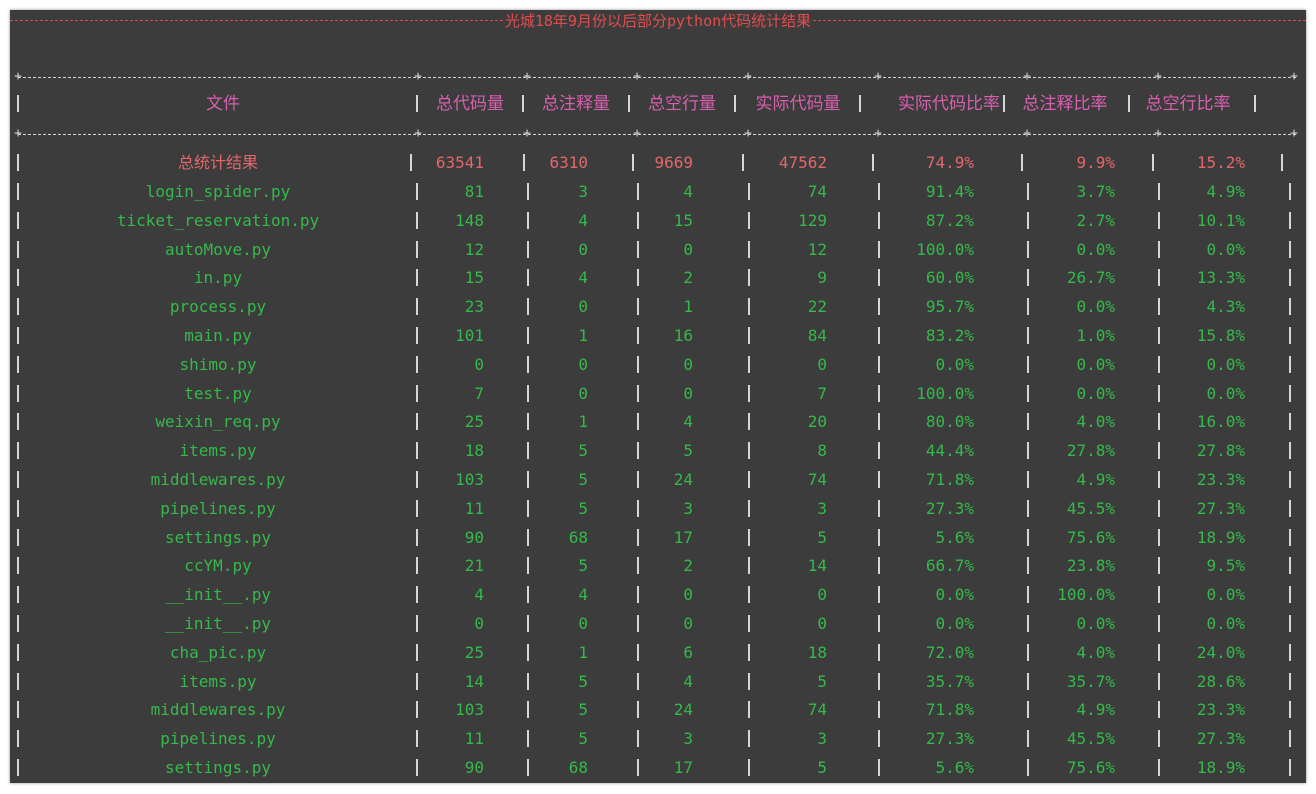 This screenshot has height=794, width=1316. I want to click on column-header: 总空行比率, so click(1188, 104).